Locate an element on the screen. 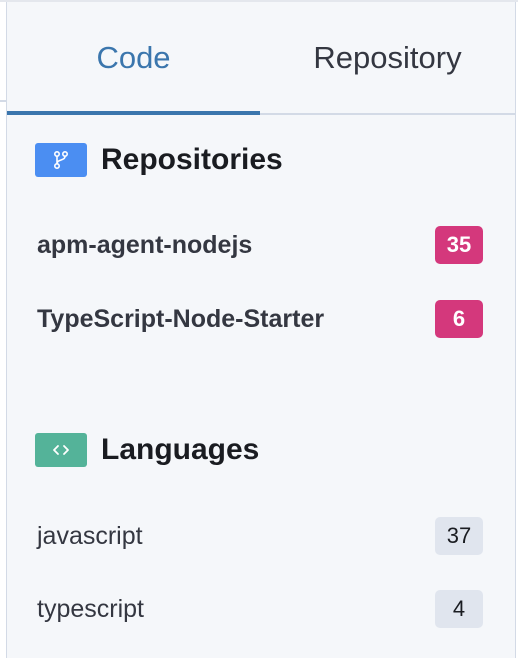 The image size is (518, 658). count-badge: 35 is located at coordinates (459, 245).